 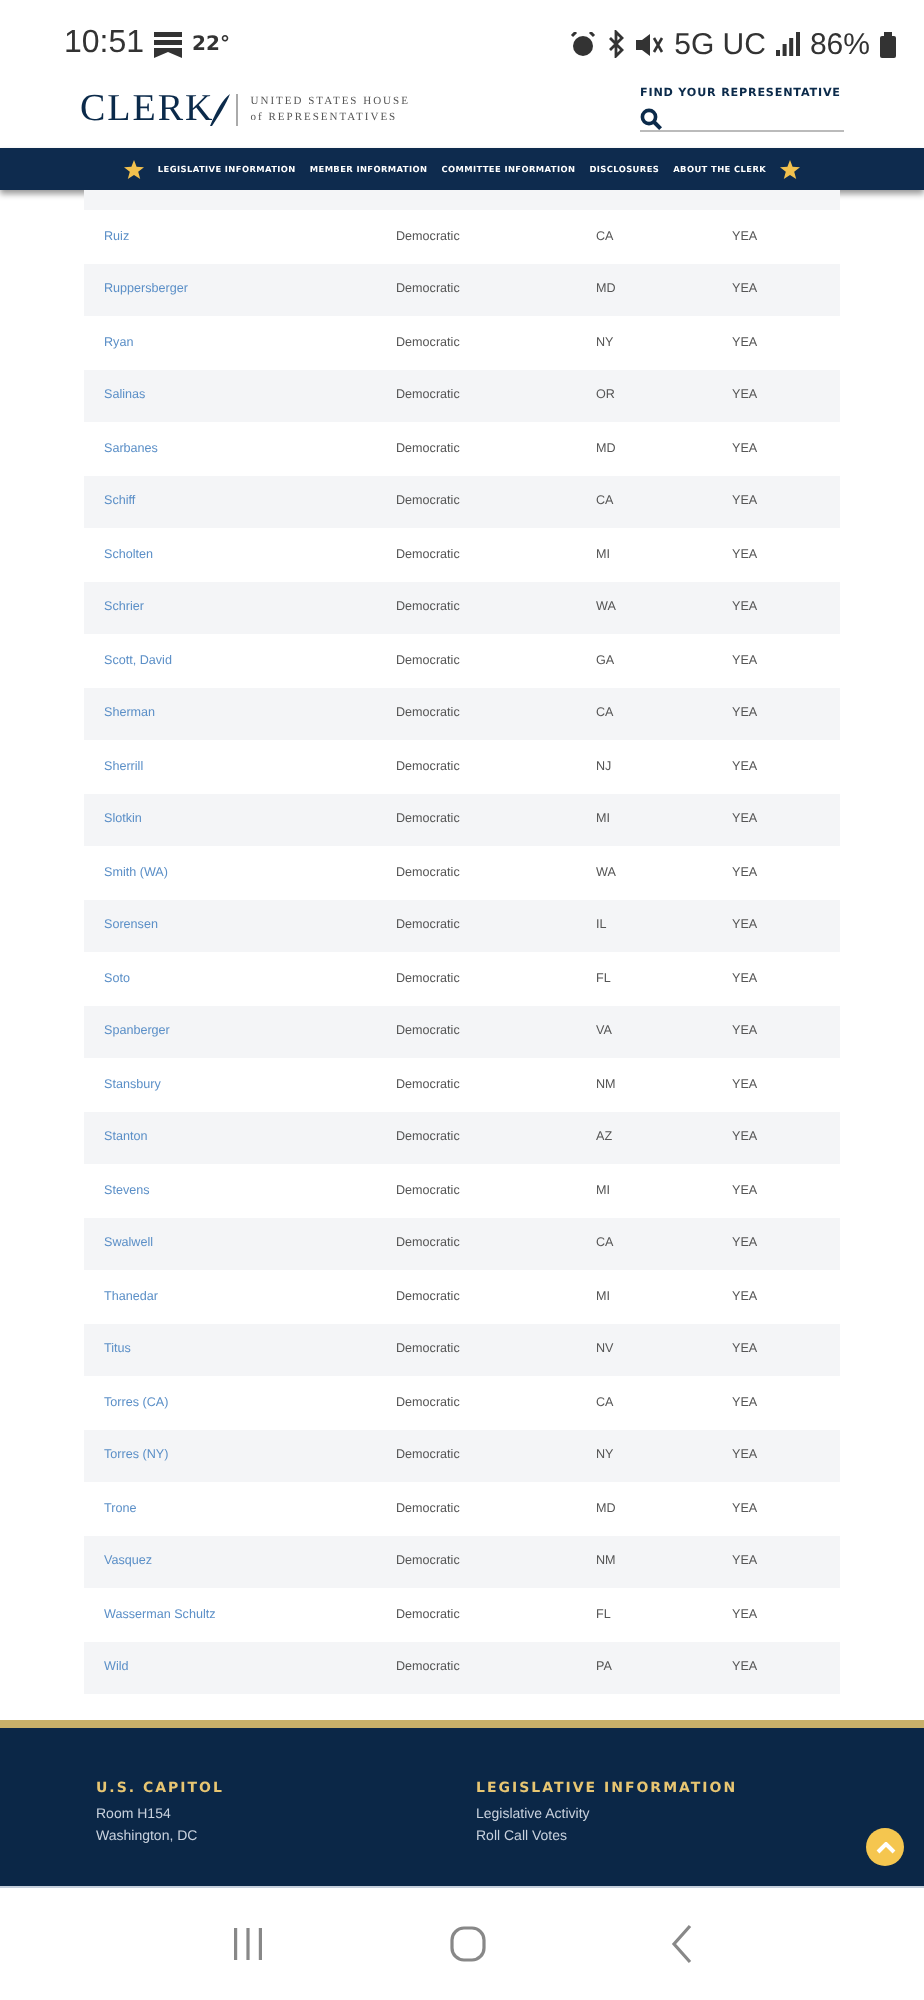 What do you see at coordinates (248, 1944) in the screenshot?
I see `recent-apps-icon` at bounding box center [248, 1944].